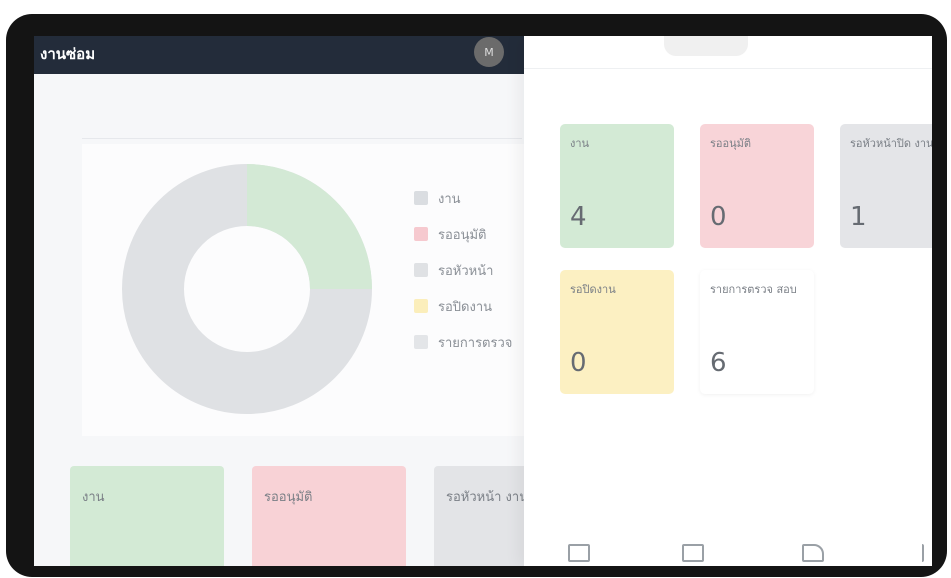 Image resolution: width=951 pixels, height=578 pixels. I want to click on legend-label: งาน, so click(449, 199).